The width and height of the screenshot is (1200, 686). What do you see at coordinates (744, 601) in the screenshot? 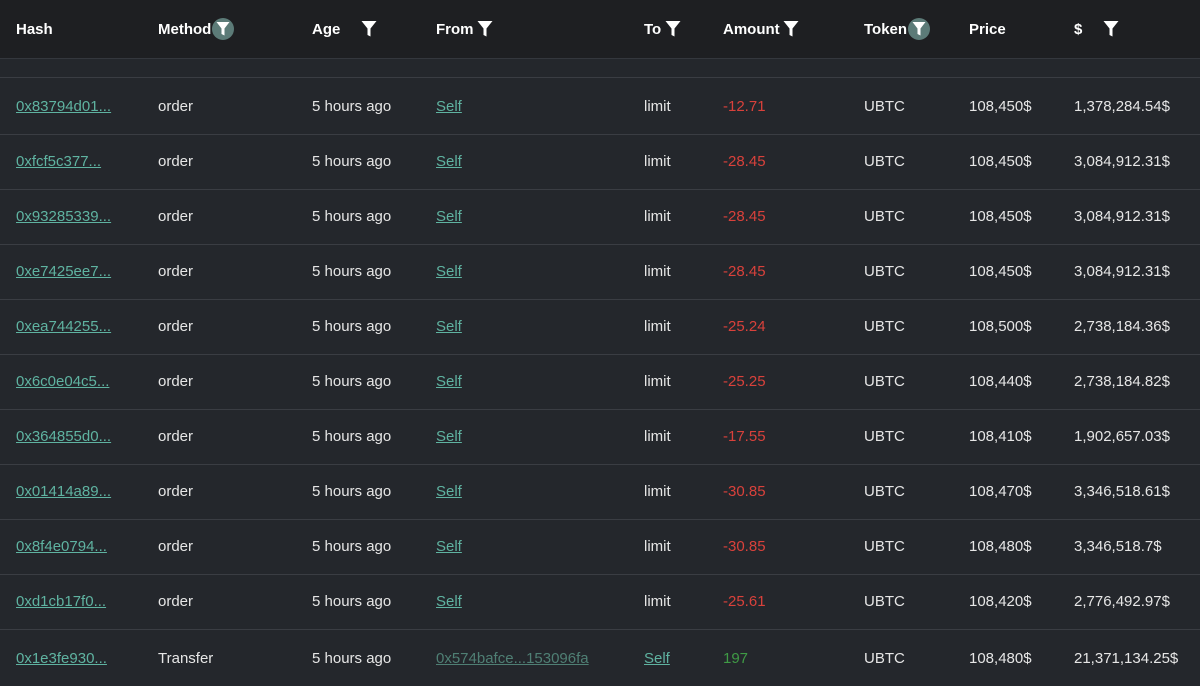
I see `amount-cell: -25.61` at bounding box center [744, 601].